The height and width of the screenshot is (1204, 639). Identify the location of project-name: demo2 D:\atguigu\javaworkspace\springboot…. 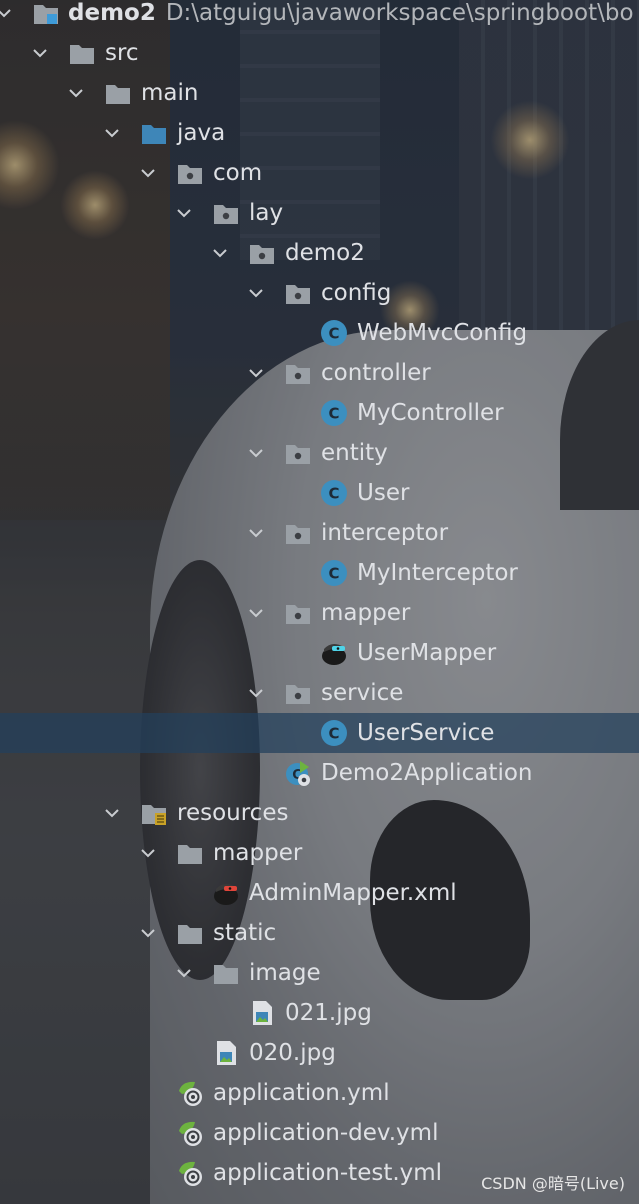
(351, 14).